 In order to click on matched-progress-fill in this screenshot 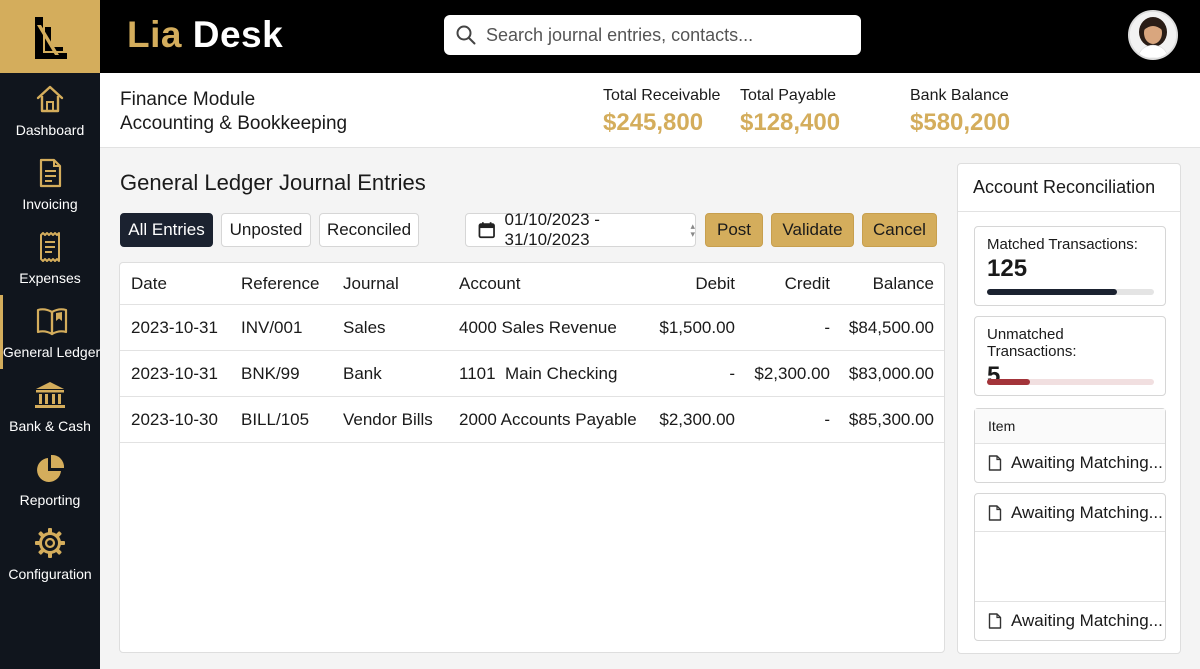, I will do `click(1052, 292)`.